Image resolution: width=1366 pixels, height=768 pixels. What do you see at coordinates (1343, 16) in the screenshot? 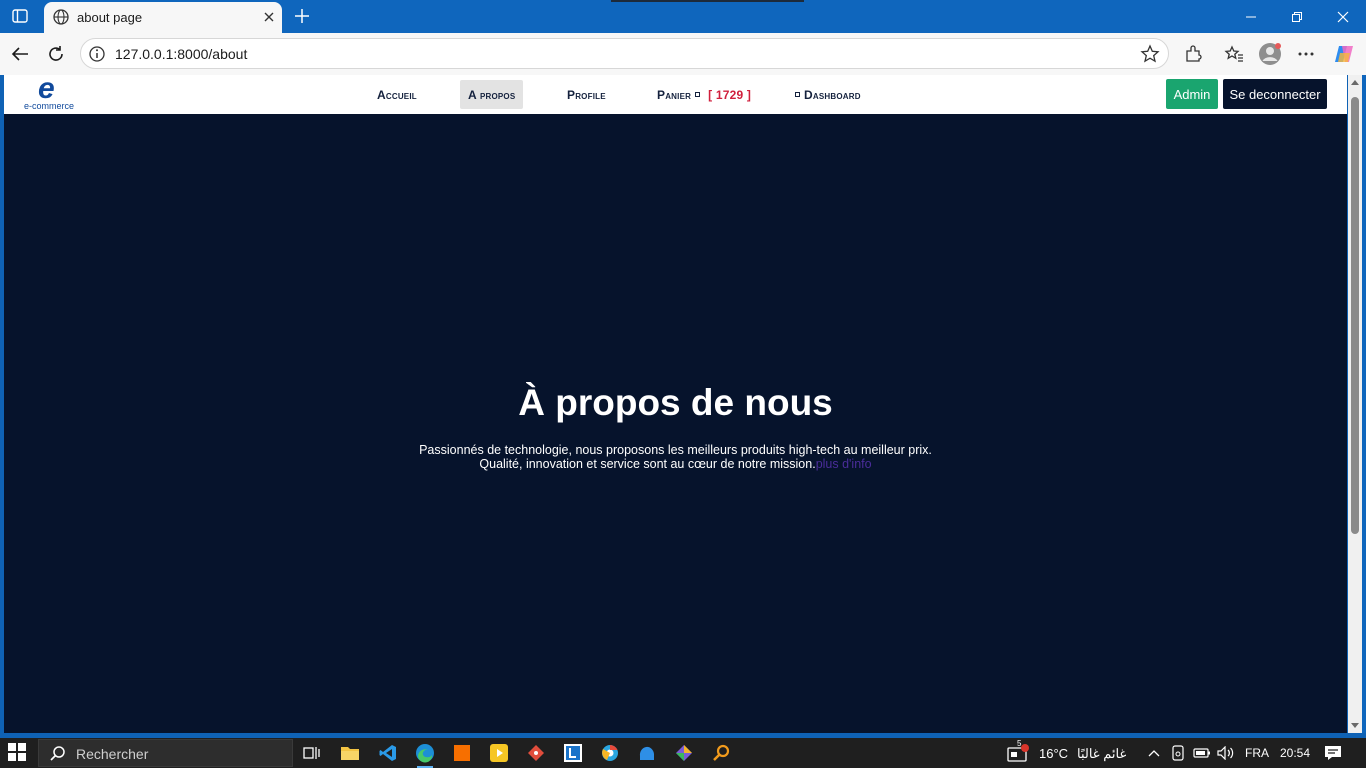
I see `close-window-icon` at bounding box center [1343, 16].